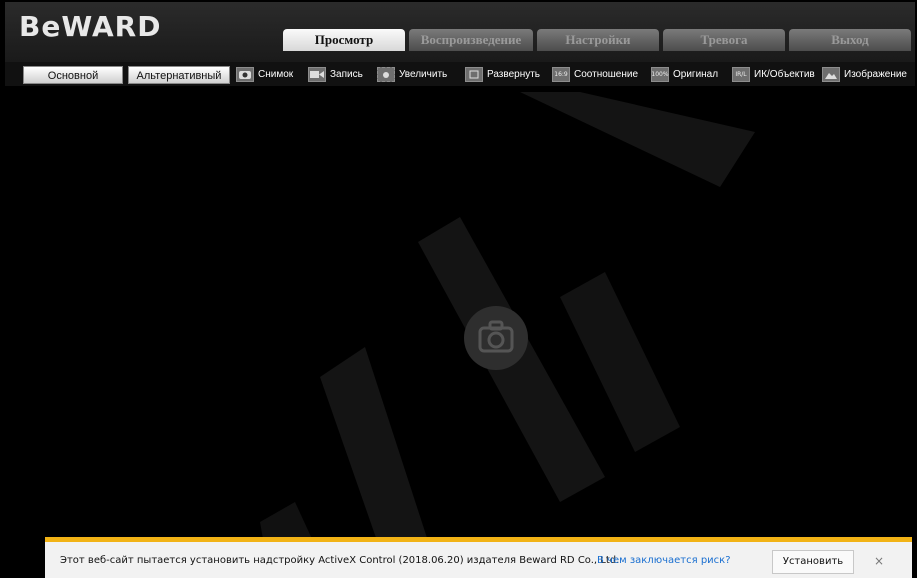  Describe the element at coordinates (514, 74) in the screenshot. I see `fullscreen-label: Развернуть` at that location.